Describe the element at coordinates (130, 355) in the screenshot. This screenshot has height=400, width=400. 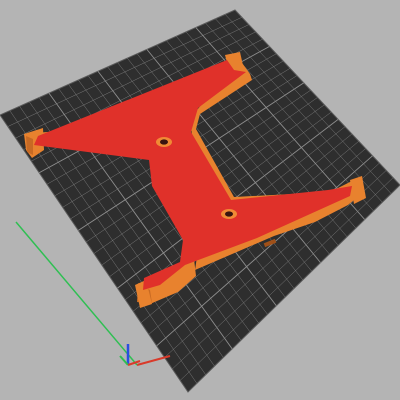
I see `xyz-axes-icon` at that location.